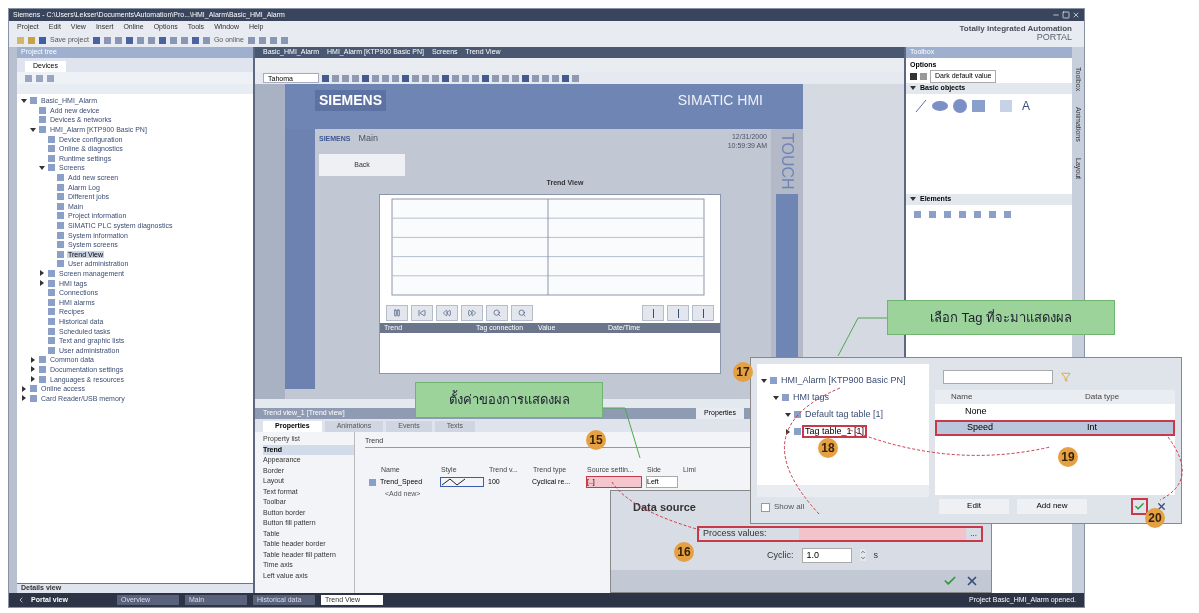 Image resolution: width=1199 pixels, height=613 pixels. Describe the element at coordinates (998, 377) in the screenshot. I see `search-field` at that location.